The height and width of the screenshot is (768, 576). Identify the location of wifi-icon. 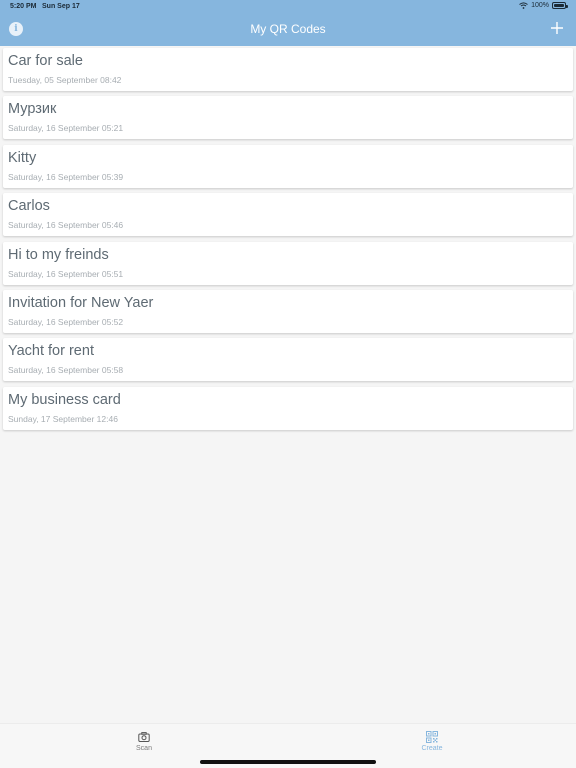
(523, 5).